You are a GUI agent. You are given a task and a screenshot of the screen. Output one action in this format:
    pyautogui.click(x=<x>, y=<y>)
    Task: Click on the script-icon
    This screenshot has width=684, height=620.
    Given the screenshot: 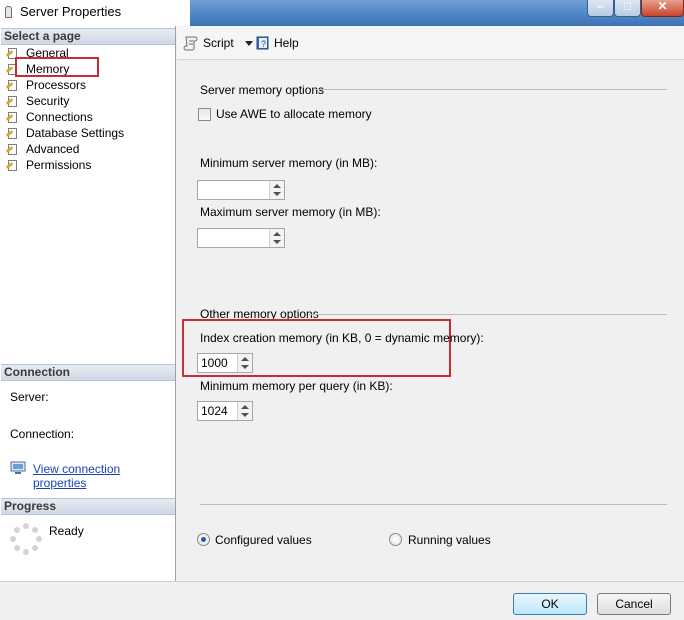 What is the action you would take?
    pyautogui.click(x=191, y=43)
    